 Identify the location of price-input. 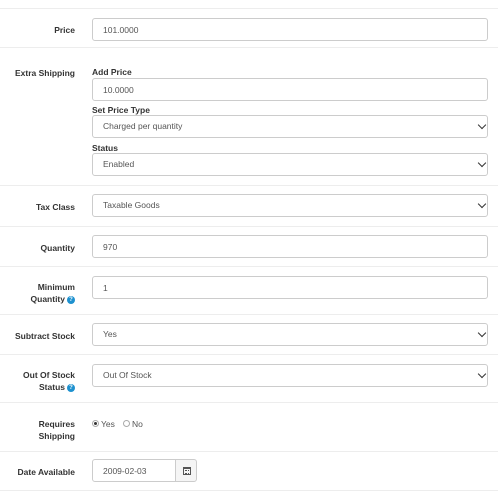
(290, 29).